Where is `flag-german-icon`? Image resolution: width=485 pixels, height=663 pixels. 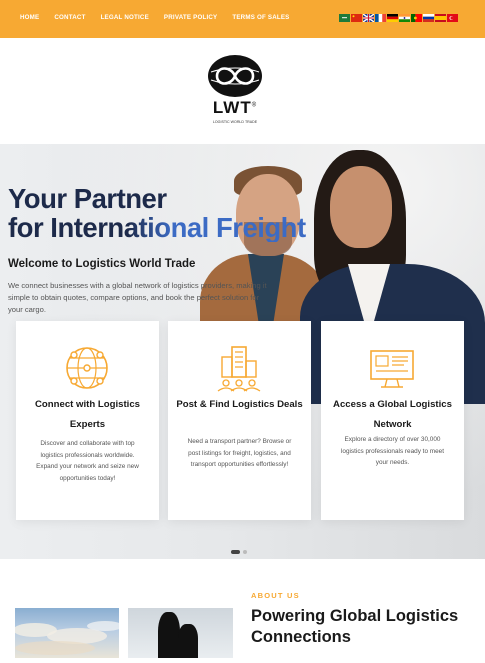
flag-german-icon is located at coordinates (392, 18).